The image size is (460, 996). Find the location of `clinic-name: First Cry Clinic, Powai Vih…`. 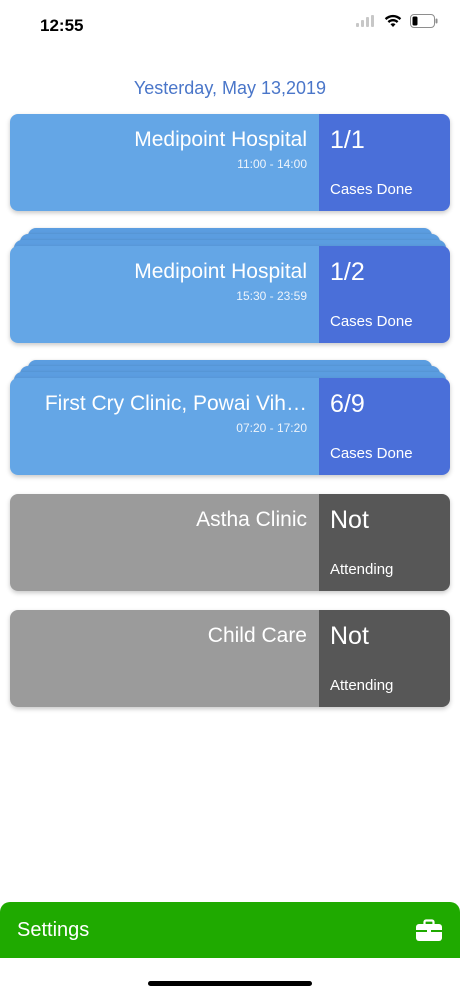

clinic-name: First Cry Clinic, Powai Vih… is located at coordinates (175, 403).